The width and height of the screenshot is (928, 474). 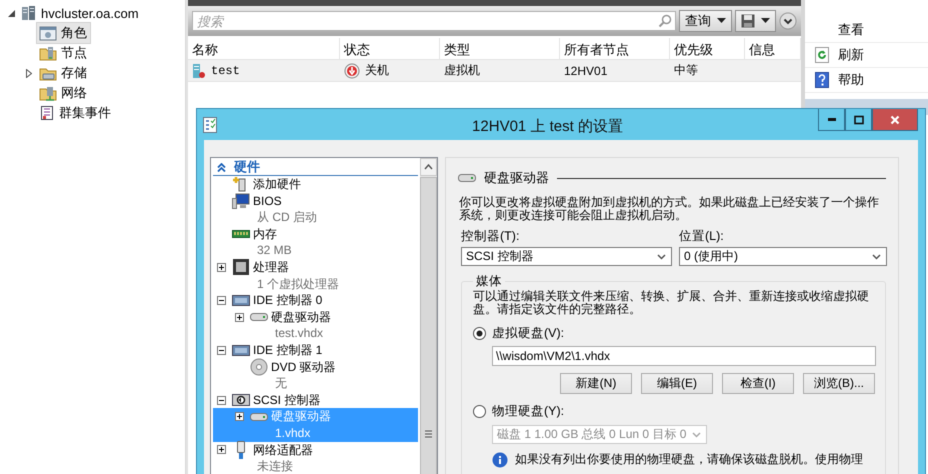 I want to click on action-button: 检查(I), so click(x=758, y=383).